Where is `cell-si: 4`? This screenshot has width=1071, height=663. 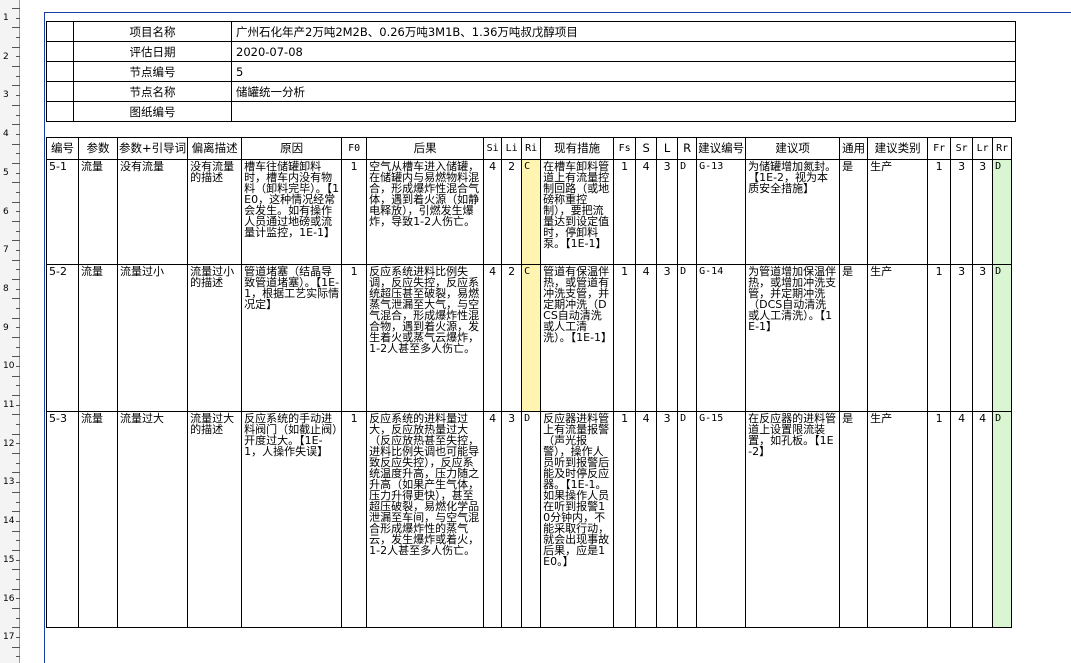
cell-si: 4 is located at coordinates (493, 338).